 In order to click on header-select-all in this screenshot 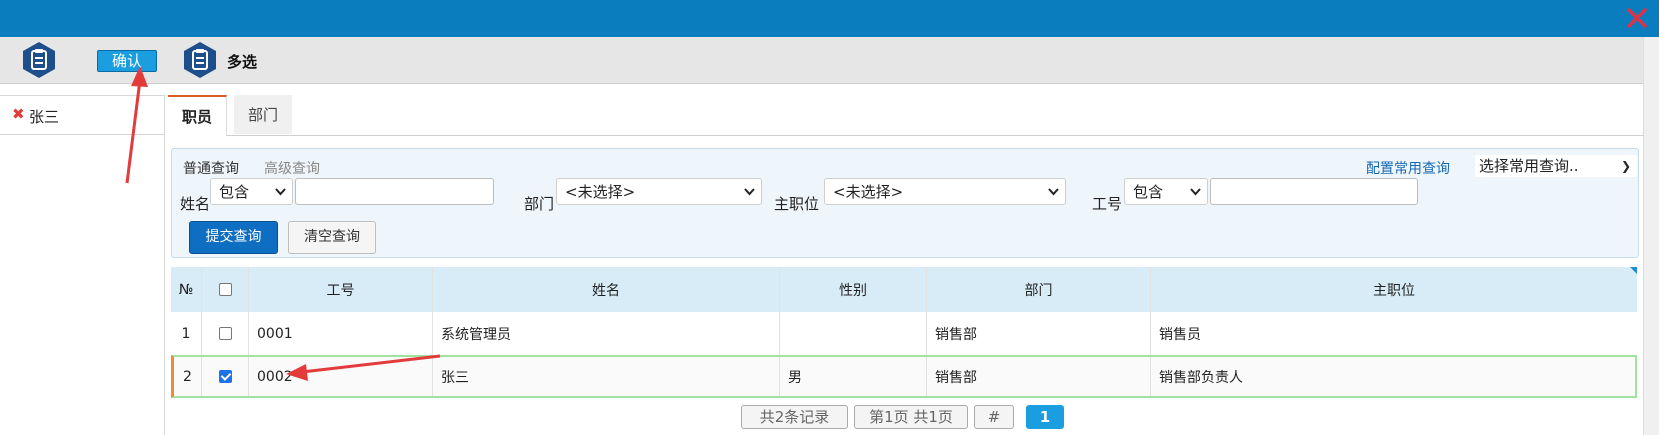, I will do `click(225, 289)`.